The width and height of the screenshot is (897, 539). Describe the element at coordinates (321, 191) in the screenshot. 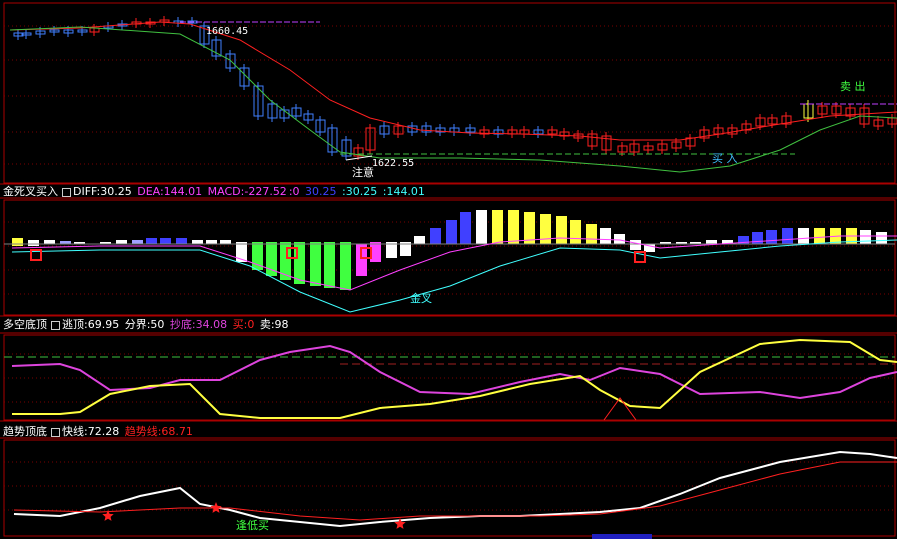

I see `blue-value: 30.25` at that location.